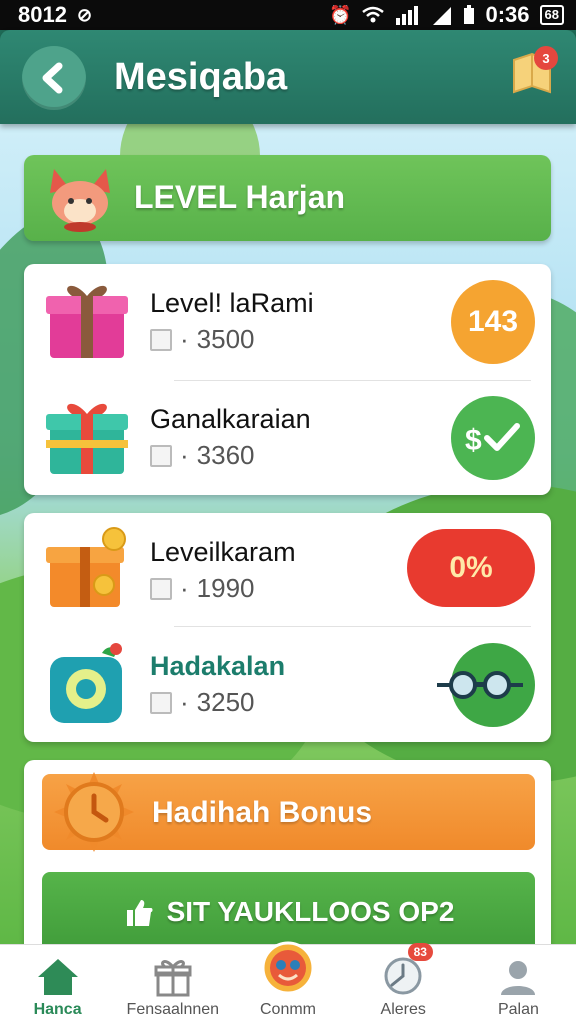 The width and height of the screenshot is (576, 1024). I want to click on task-subtitle: · 3360, so click(202, 455).